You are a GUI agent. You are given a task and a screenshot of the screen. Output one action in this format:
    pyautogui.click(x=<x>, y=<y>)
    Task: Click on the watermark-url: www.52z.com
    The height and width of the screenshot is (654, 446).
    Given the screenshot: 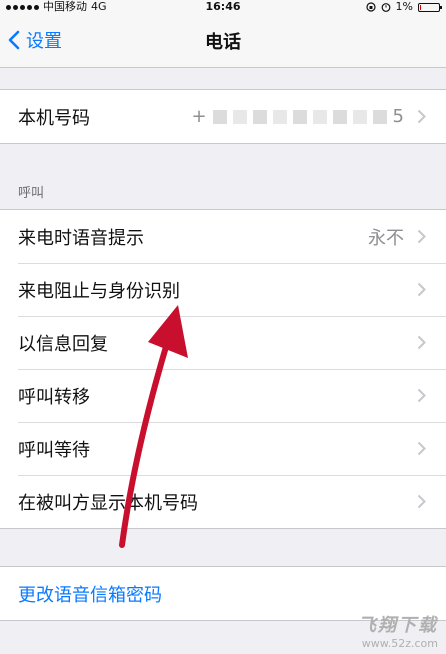 What is the action you would take?
    pyautogui.click(x=399, y=643)
    